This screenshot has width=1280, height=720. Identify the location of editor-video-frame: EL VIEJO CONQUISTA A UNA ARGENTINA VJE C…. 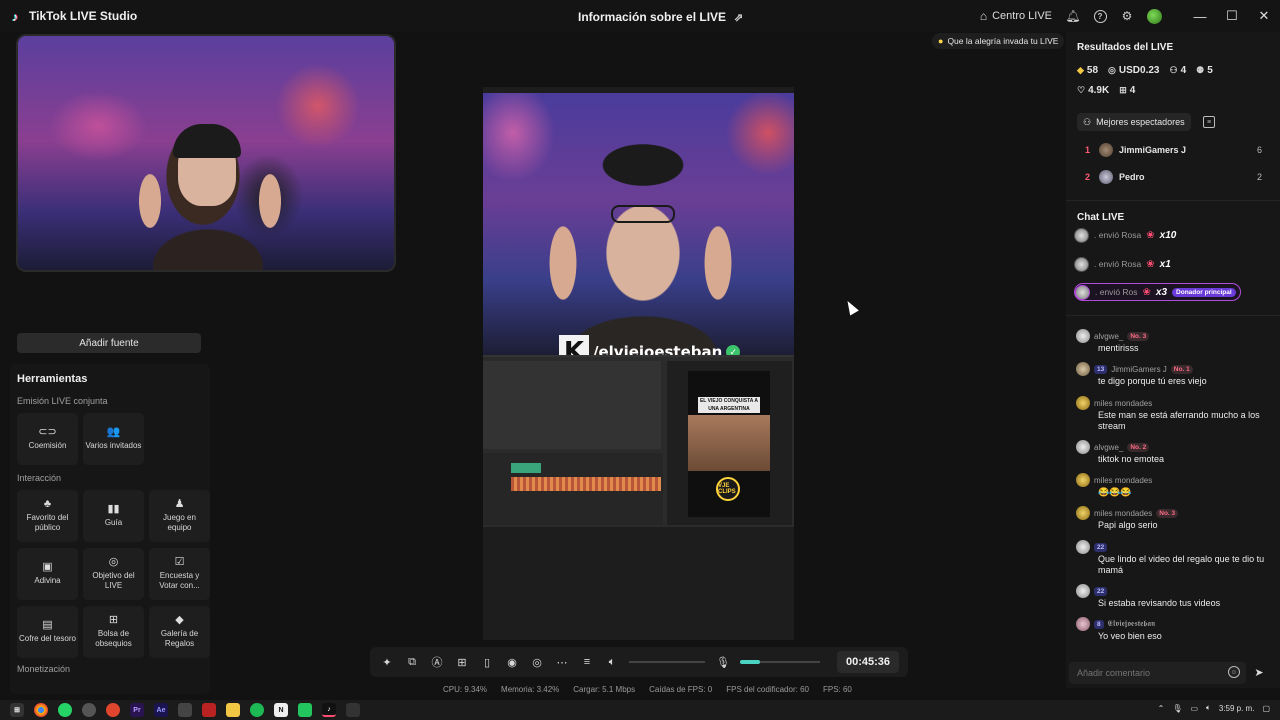
(729, 444).